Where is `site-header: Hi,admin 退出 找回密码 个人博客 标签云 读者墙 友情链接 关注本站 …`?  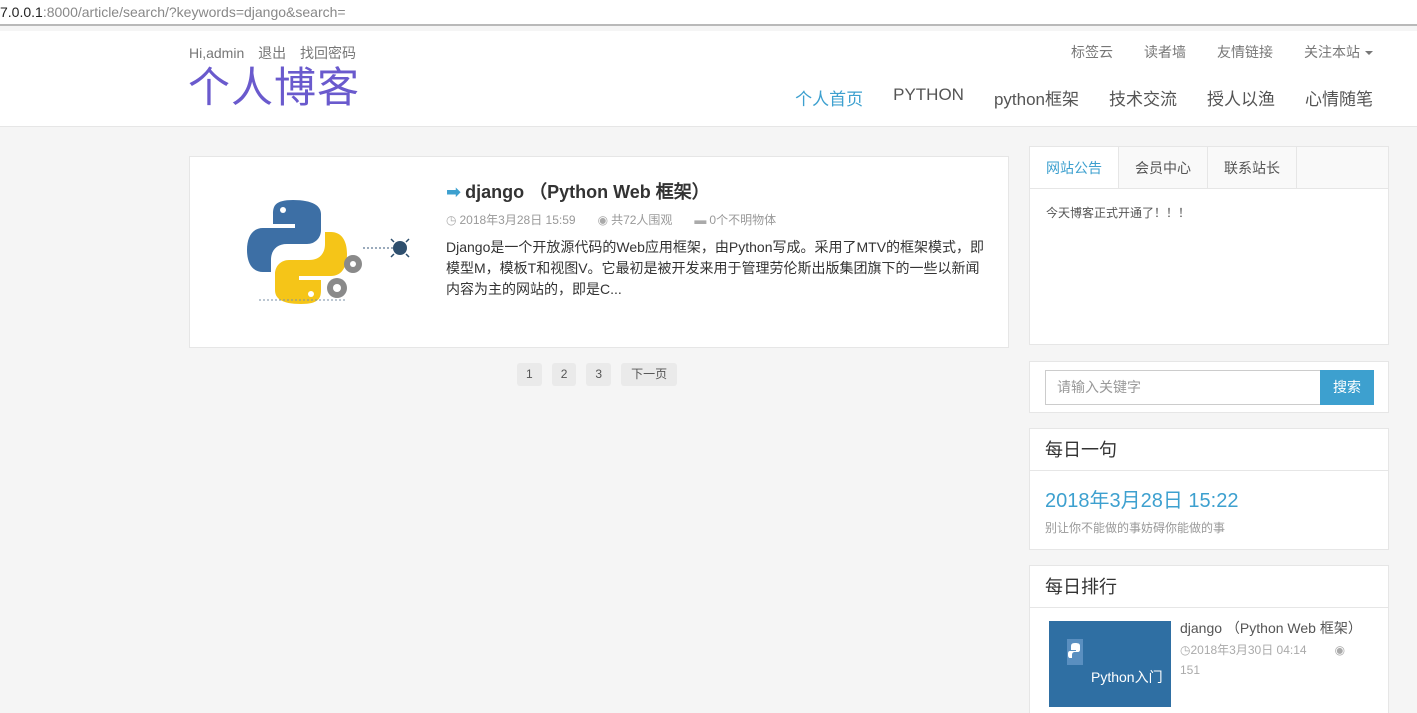 site-header: Hi,admin 退出 找回密码 个人博客 标签云 读者墙 友情链接 关注本站 … is located at coordinates (708, 79).